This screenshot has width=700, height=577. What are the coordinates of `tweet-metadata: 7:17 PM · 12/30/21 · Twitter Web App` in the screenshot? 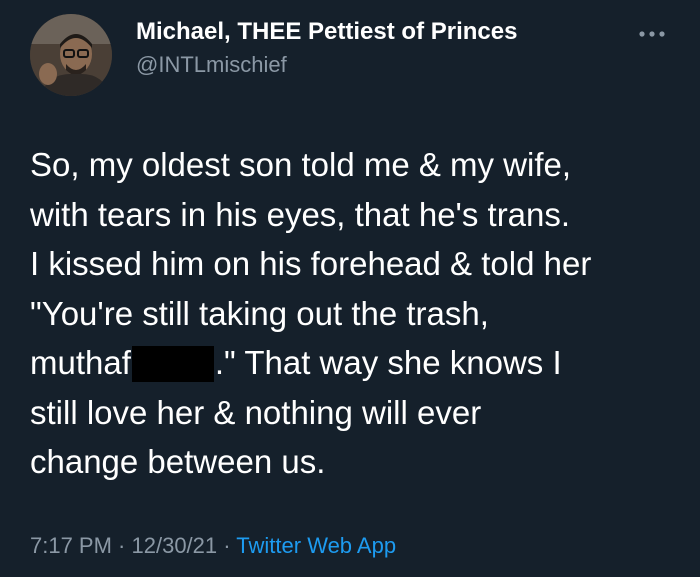 It's located at (213, 546).